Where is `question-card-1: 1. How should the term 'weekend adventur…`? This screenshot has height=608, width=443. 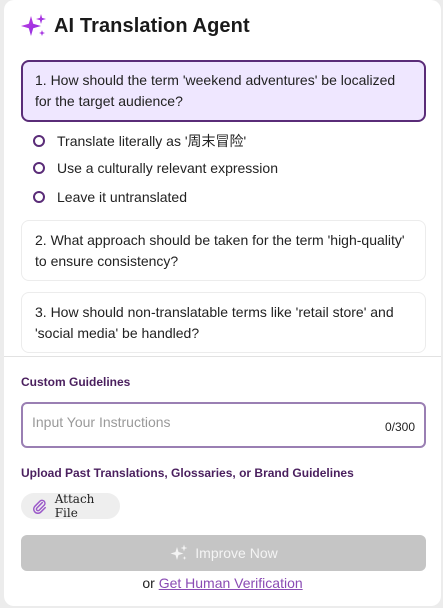
question-card-1: 1. How should the term 'weekend adventur… is located at coordinates (223, 91).